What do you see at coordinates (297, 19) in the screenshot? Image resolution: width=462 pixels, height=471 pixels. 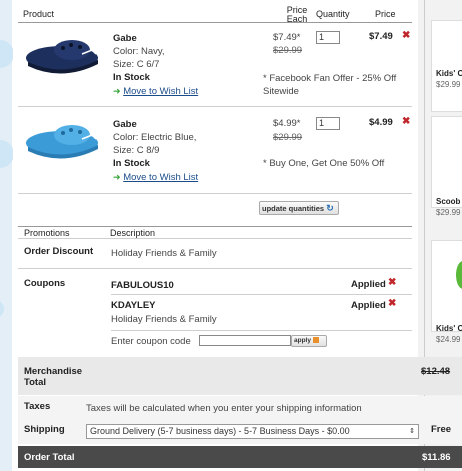 I see `header-price-each-2: Each` at bounding box center [297, 19].